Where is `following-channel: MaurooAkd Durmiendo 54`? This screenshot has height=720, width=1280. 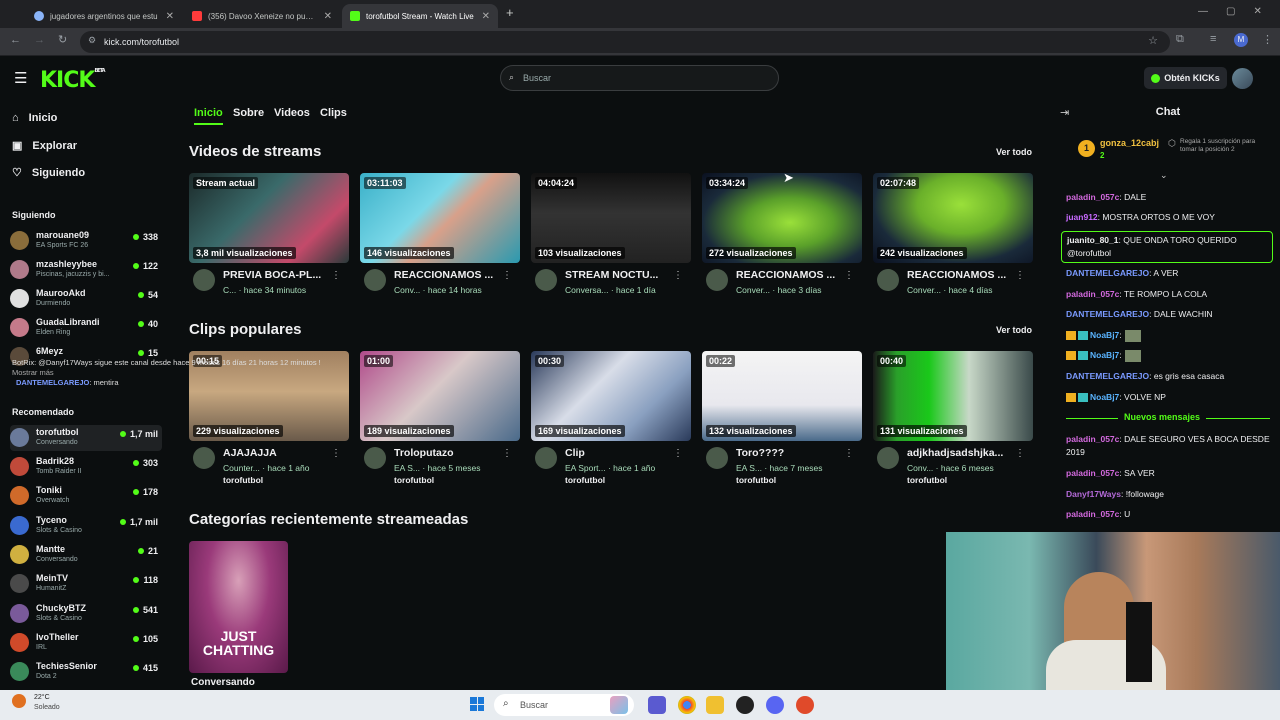 following-channel: MaurooAkd Durmiendo 54 is located at coordinates (86, 299).